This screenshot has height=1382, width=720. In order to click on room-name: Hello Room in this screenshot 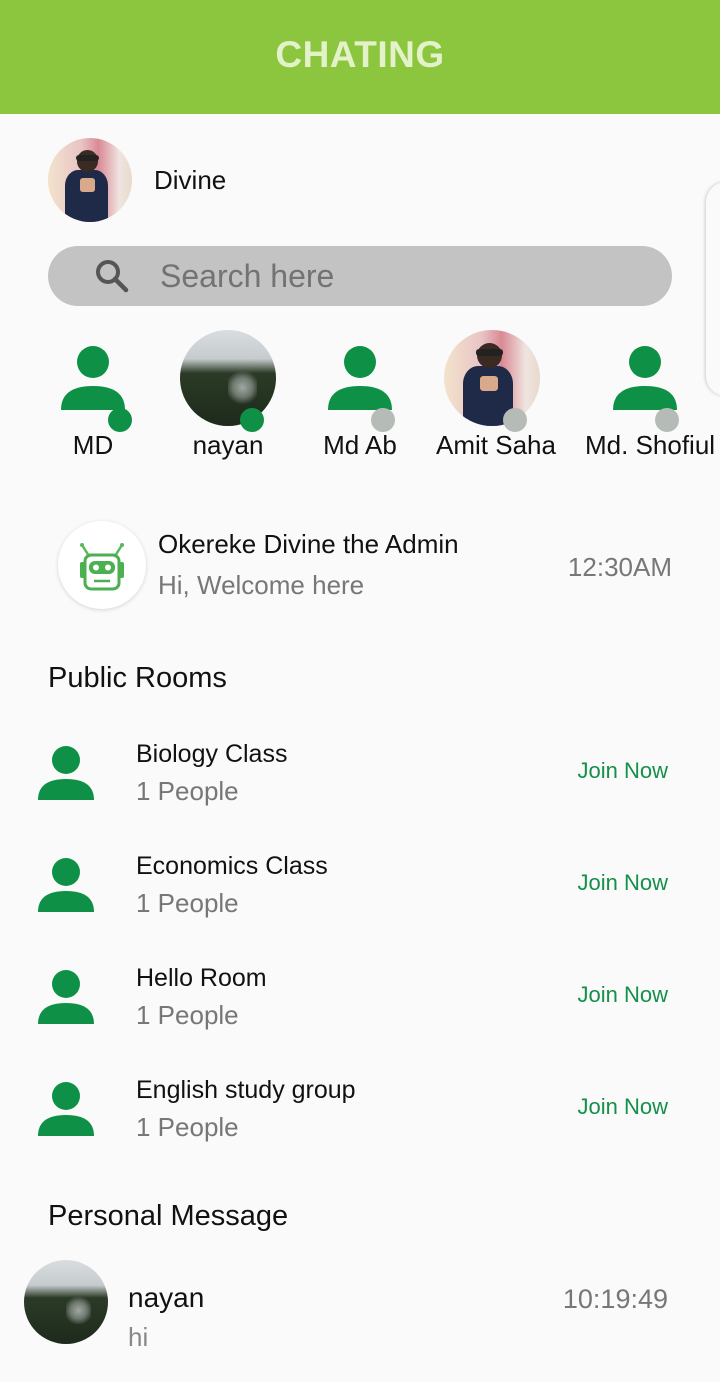, I will do `click(201, 978)`.